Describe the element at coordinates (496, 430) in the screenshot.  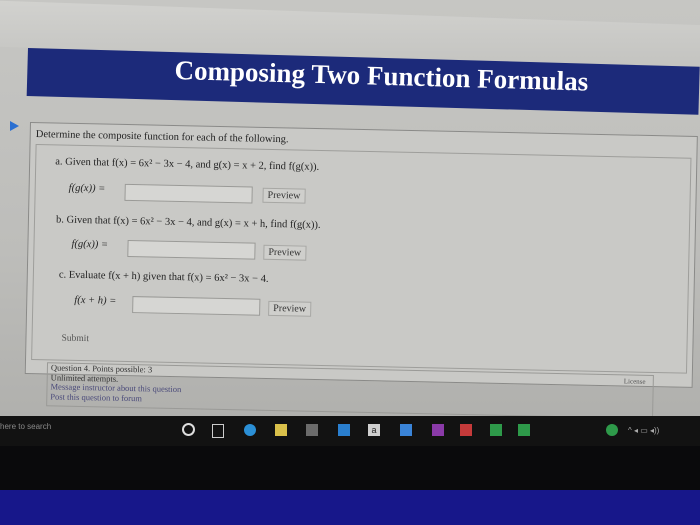
I see `app-icon-green` at that location.